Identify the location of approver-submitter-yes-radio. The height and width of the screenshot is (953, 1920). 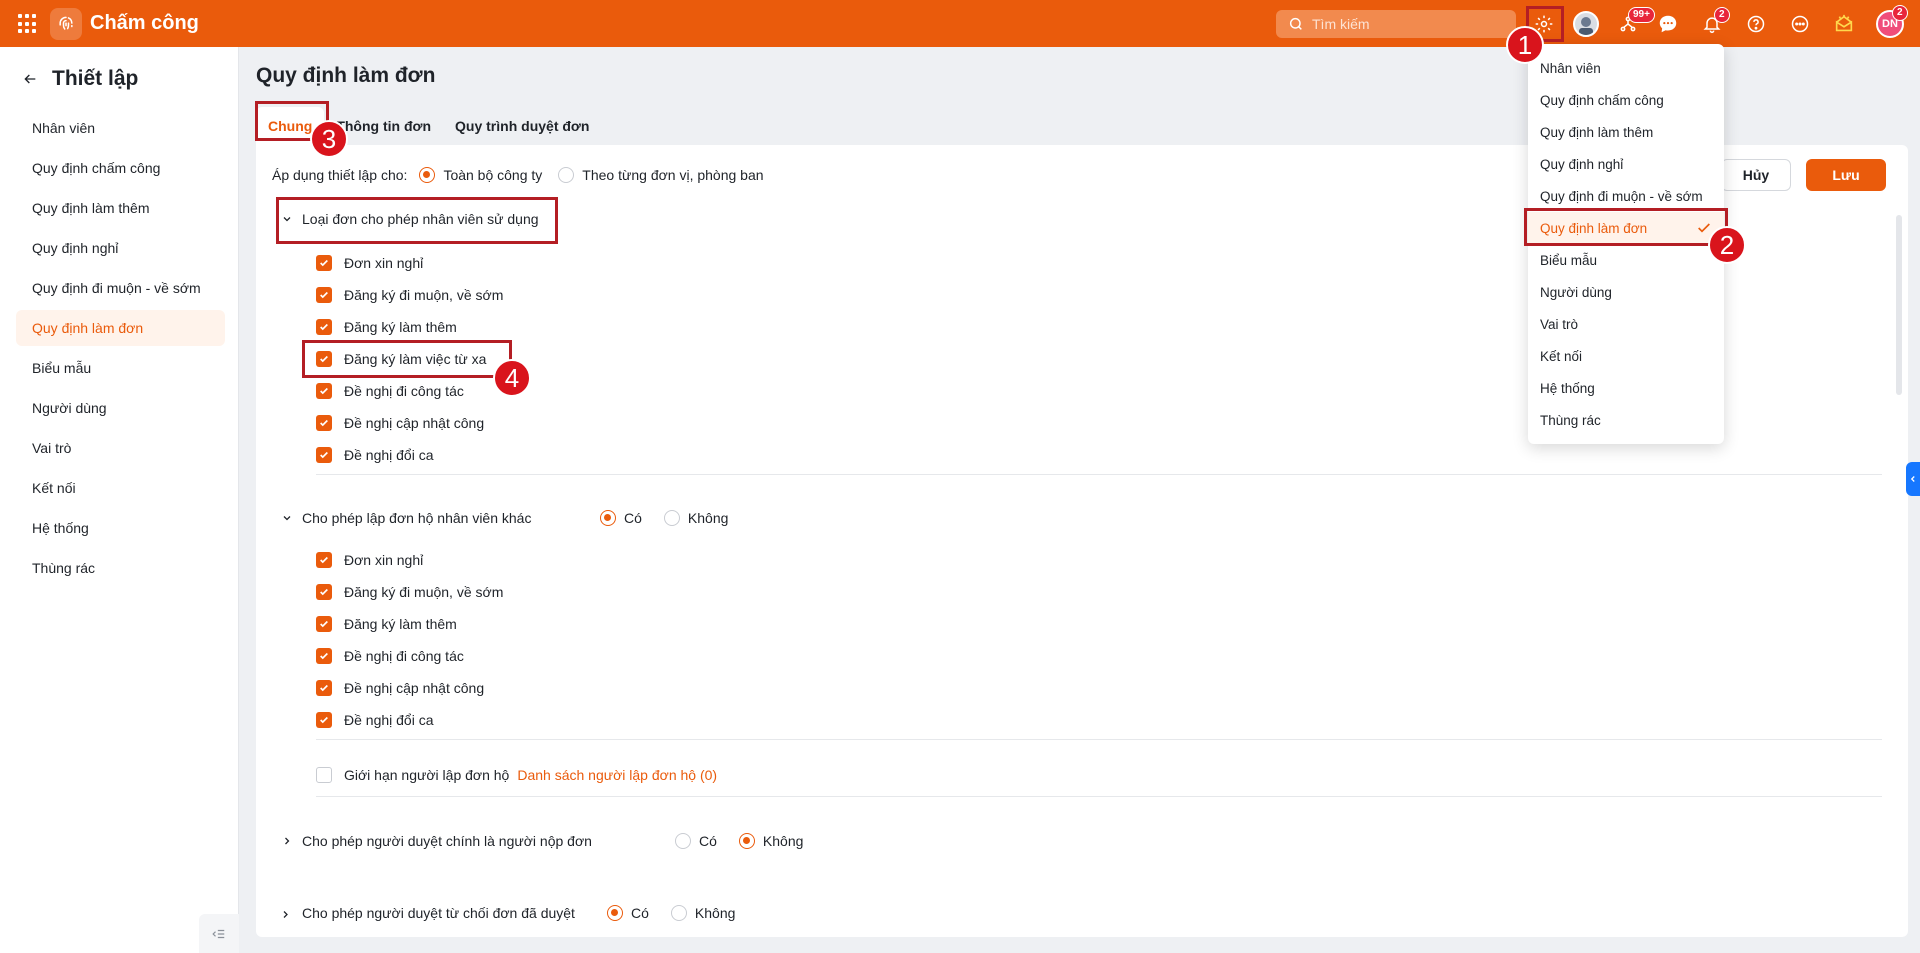
(683, 841).